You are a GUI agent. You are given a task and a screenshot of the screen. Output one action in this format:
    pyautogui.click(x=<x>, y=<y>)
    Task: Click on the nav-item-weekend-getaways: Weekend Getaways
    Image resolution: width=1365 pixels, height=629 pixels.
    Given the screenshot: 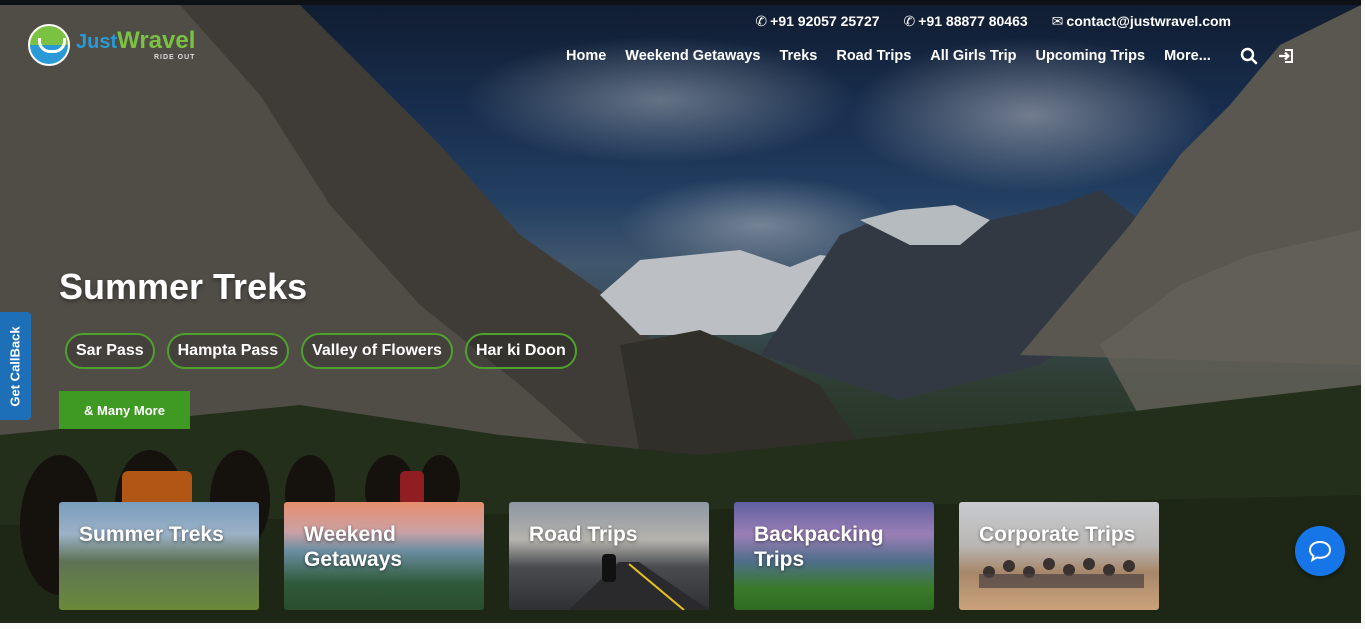 What is the action you would take?
    pyautogui.click(x=692, y=56)
    